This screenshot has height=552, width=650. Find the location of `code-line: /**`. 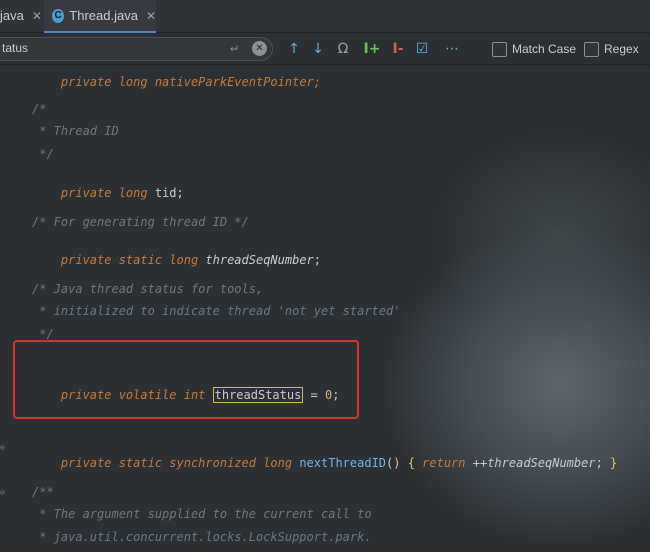

code-line: /** is located at coordinates (43, 492).